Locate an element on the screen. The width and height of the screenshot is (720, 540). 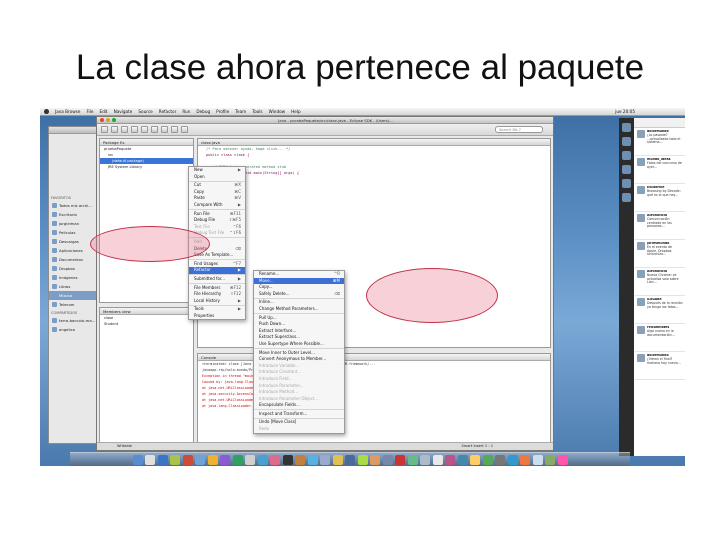
menu-item: File Hierarchy ⇧F12 is located at coordinates (217, 294).